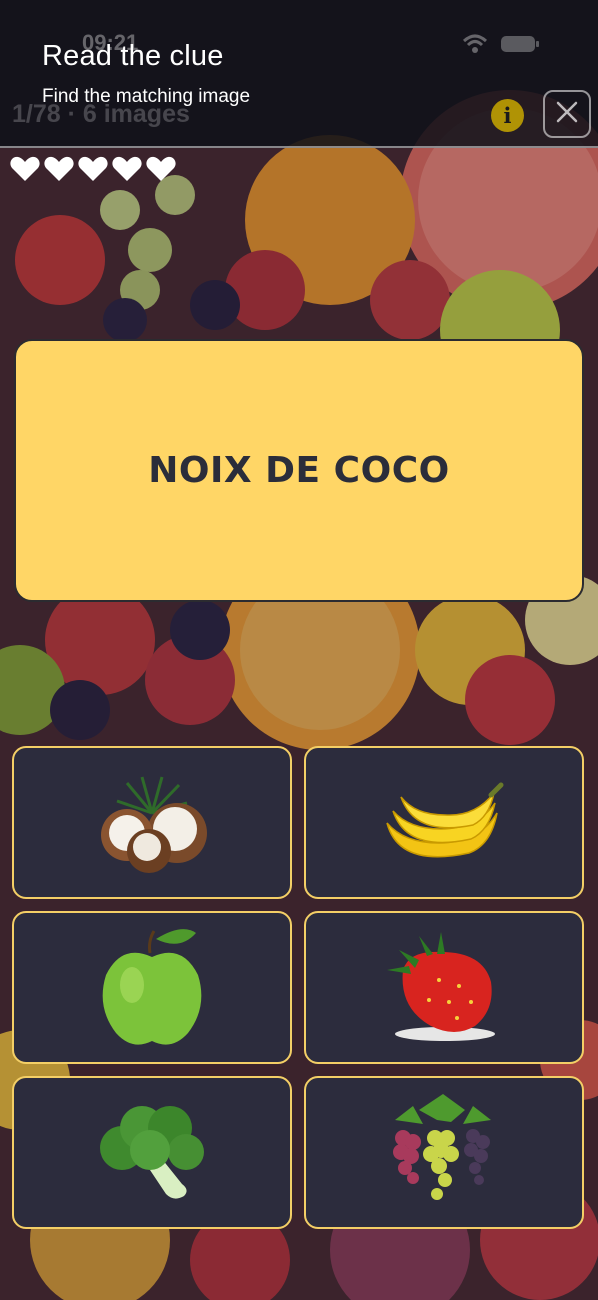 Image resolution: width=598 pixels, height=1300 pixels. I want to click on prompt-subtitle: Find the matching image, so click(146, 96).